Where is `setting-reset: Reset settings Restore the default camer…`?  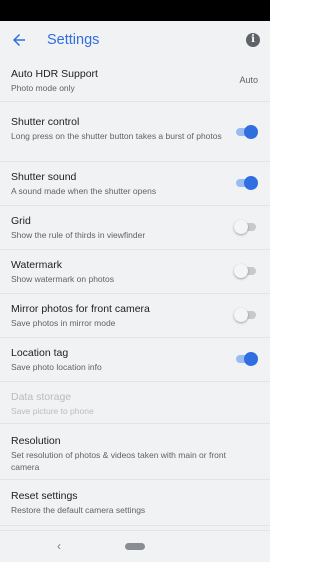 setting-reset: Reset settings Restore the default camer… is located at coordinates (135, 503).